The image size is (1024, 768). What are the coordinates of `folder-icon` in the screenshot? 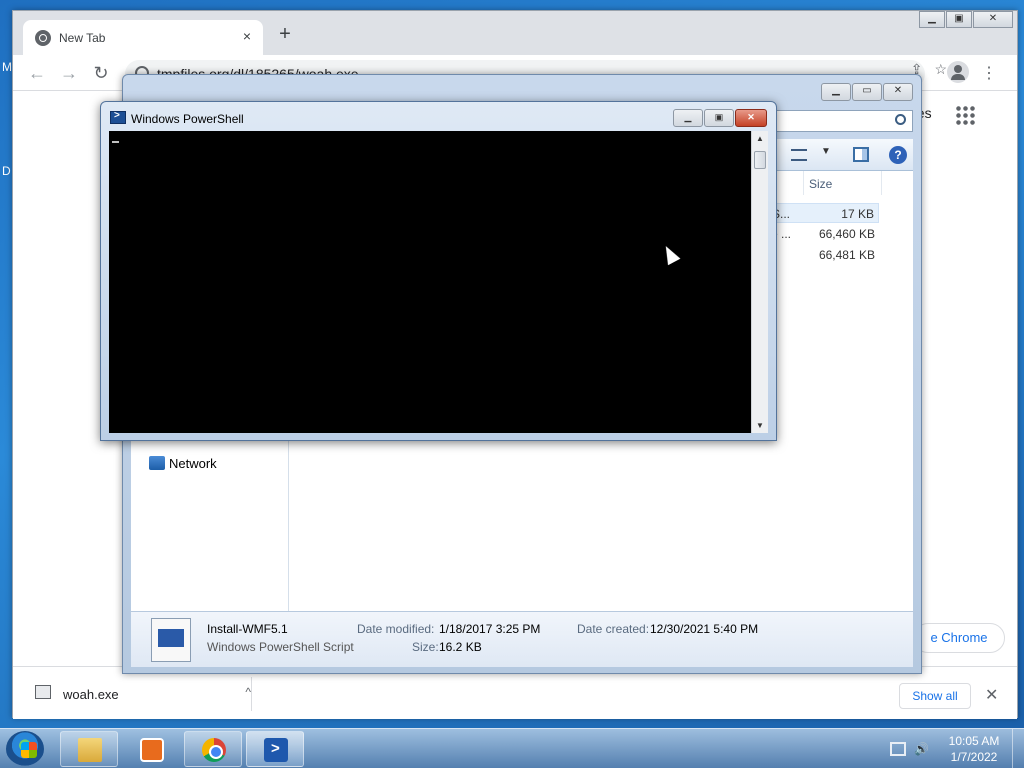 It's located at (90, 750).